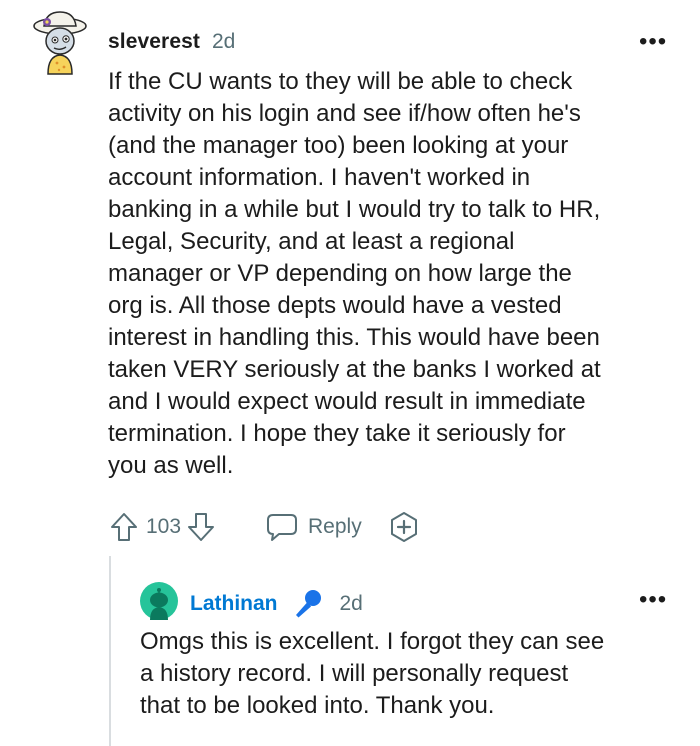 This screenshot has height=746, width=700. I want to click on reply-button: Reply, so click(314, 527).